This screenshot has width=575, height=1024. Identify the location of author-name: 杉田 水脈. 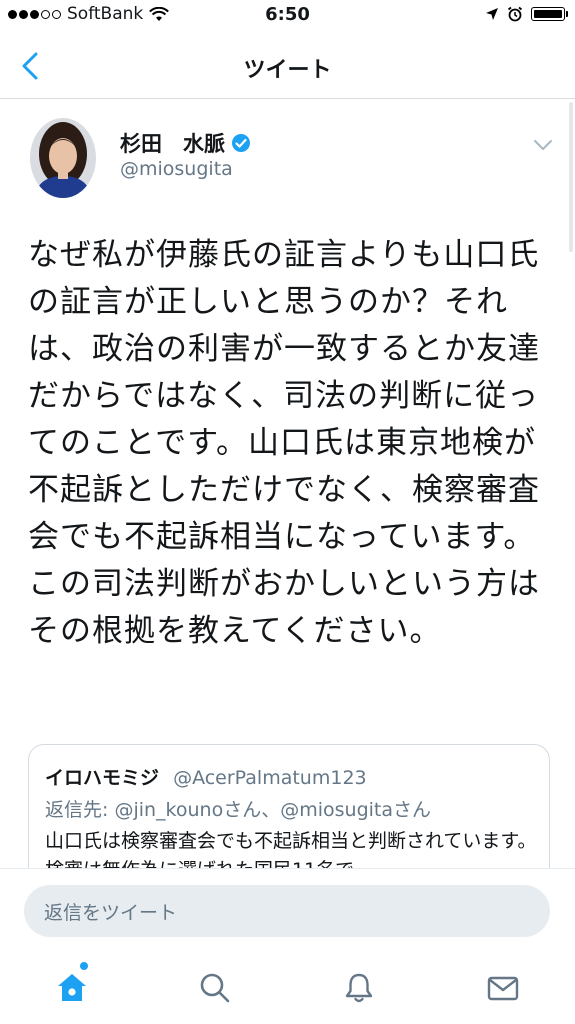
(185, 143).